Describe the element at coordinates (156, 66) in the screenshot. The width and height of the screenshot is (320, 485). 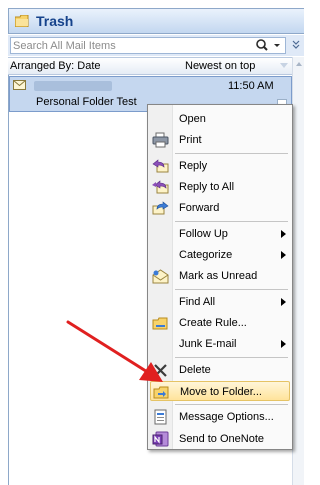
I see `arrangement-header: Arranged By: Date Newest on top` at that location.